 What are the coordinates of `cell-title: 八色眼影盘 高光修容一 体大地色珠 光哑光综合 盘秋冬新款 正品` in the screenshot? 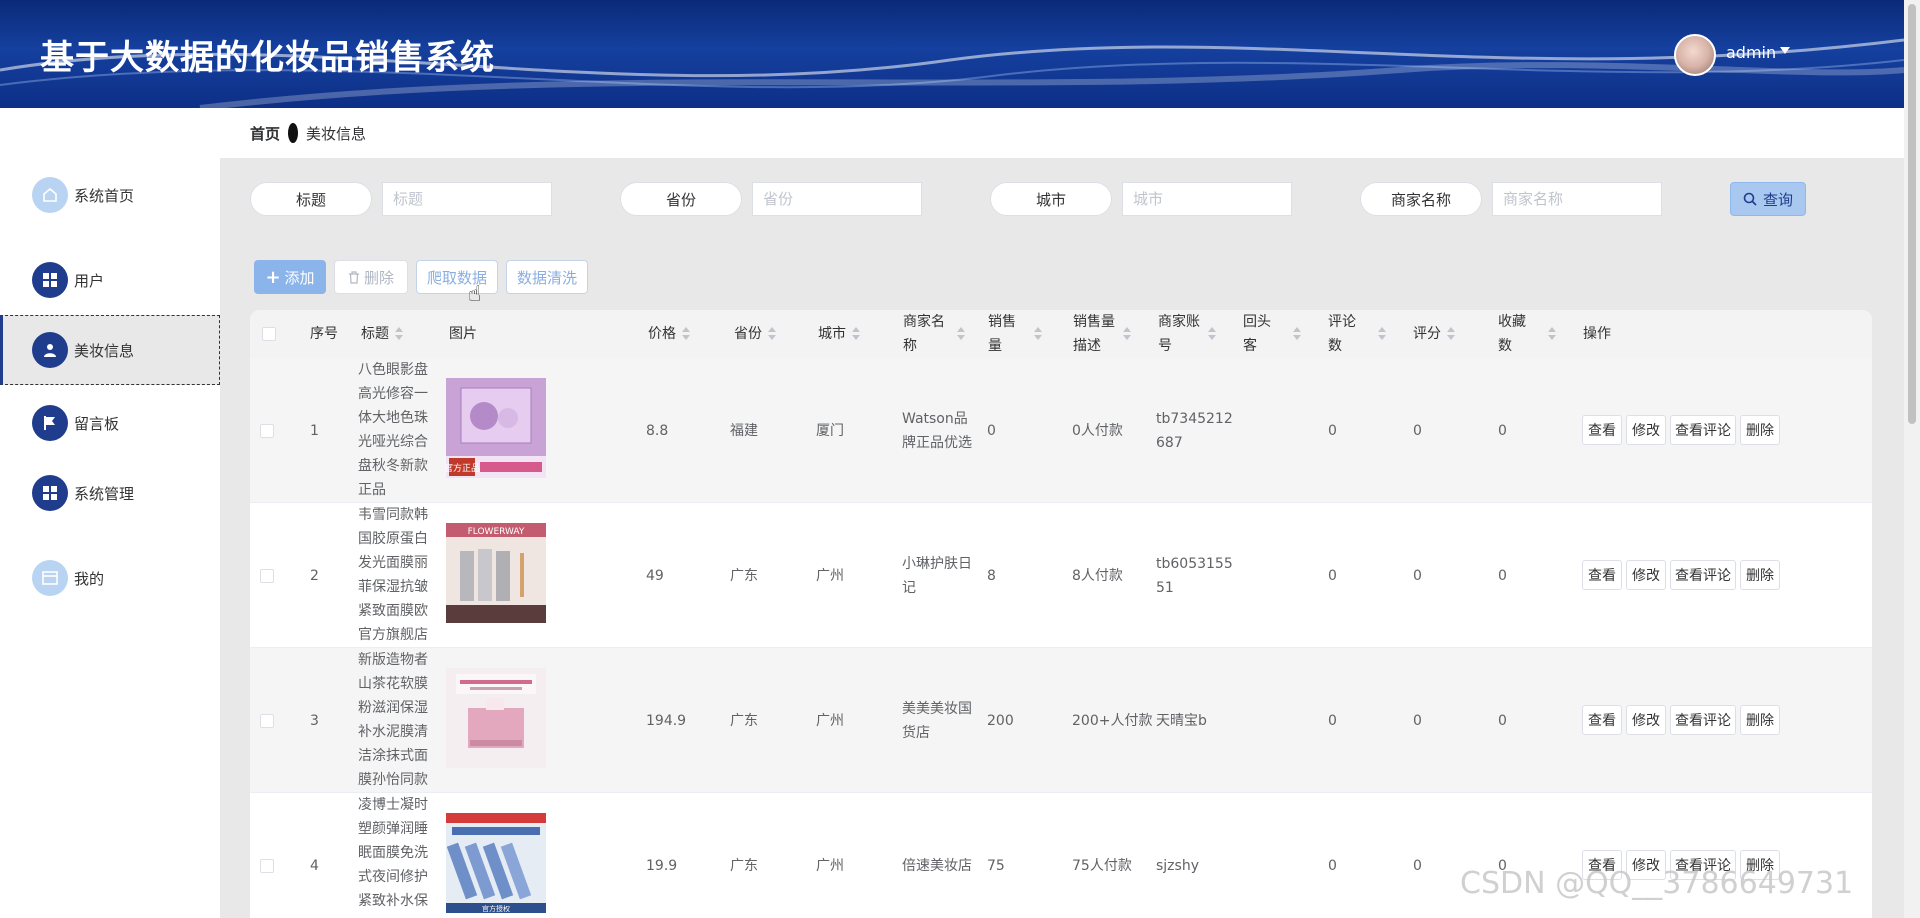 It's located at (395, 430).